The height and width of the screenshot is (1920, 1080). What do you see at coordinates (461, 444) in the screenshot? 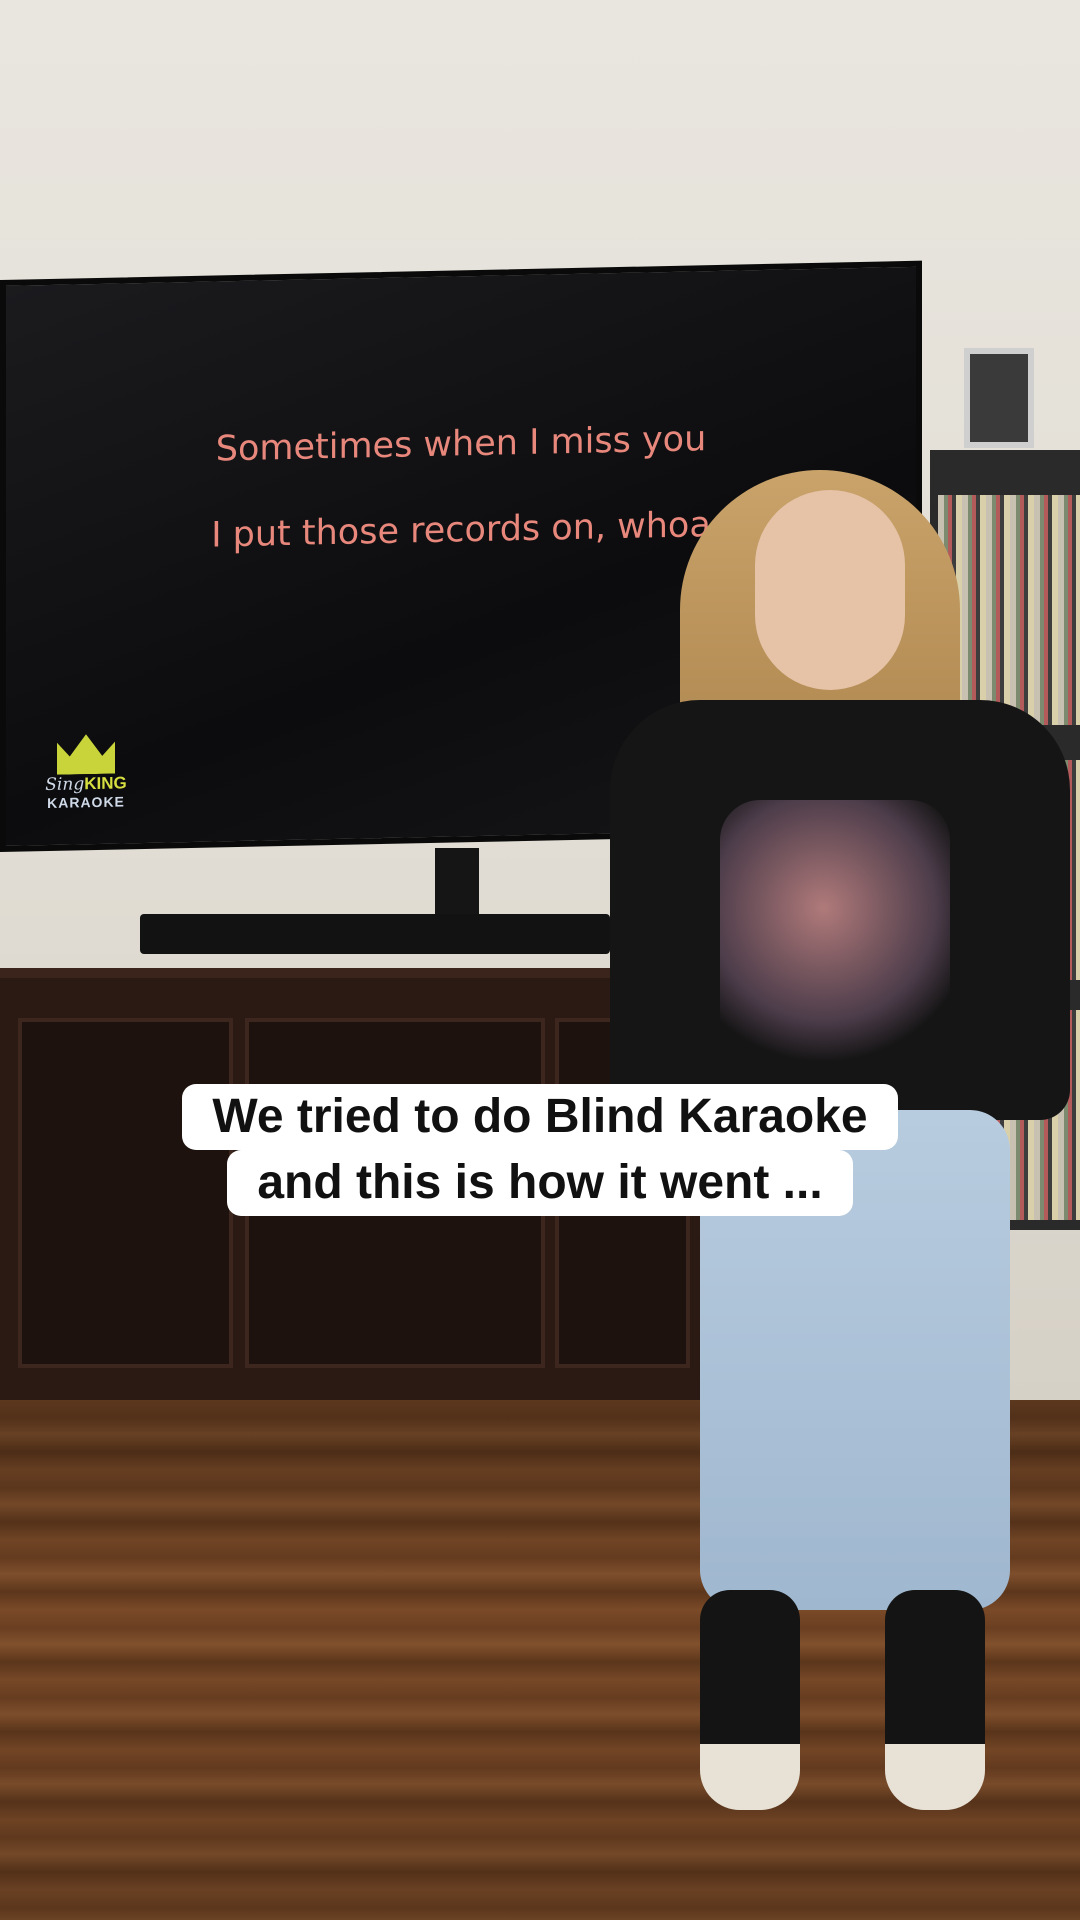
I see `lyric-line: Sometimes when I miss you` at bounding box center [461, 444].